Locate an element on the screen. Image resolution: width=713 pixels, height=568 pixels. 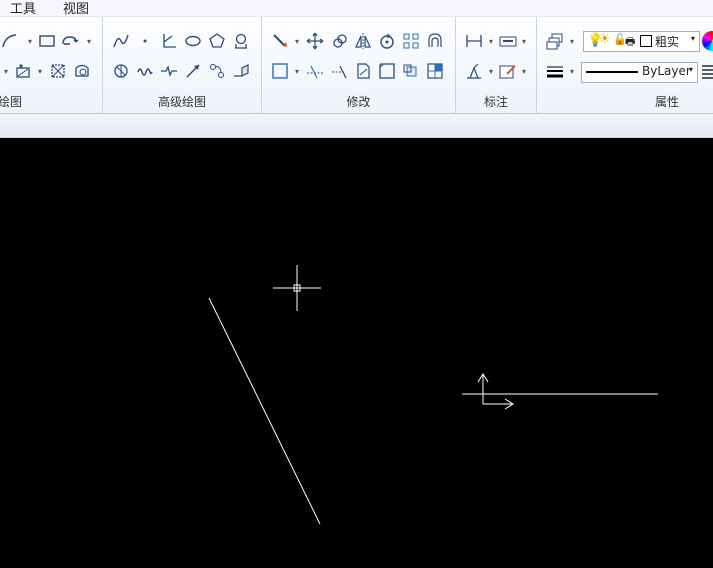
ribbon-collapse-bar is located at coordinates (356, 126).